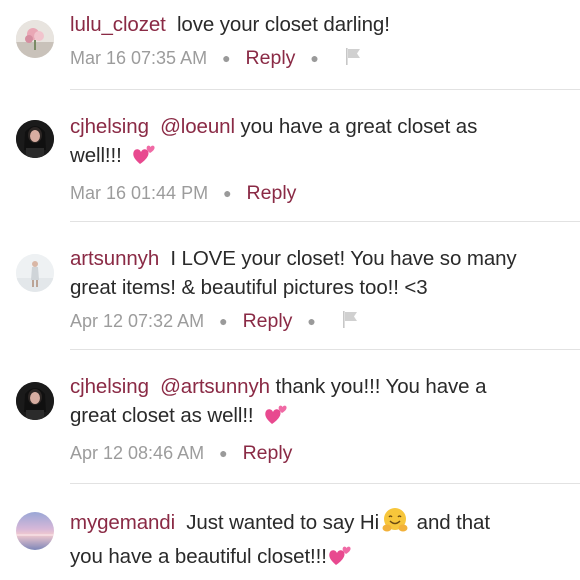 The width and height of the screenshot is (580, 580). I want to click on timestamp: Mar 16 01:44 PM, so click(139, 192).